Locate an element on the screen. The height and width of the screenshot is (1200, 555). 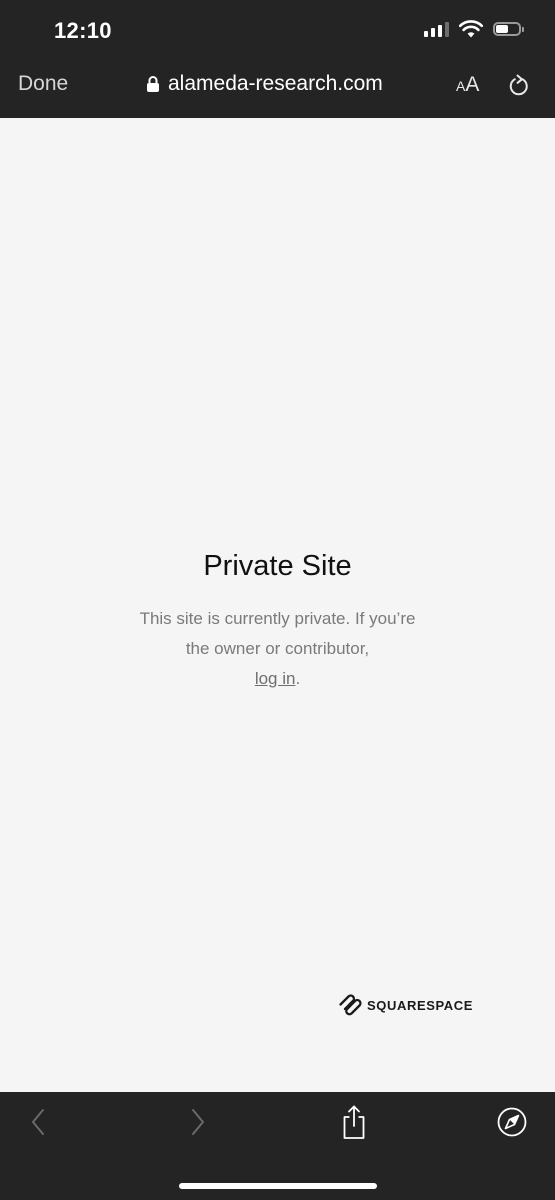
chevron-left-icon is located at coordinates (38, 1122).